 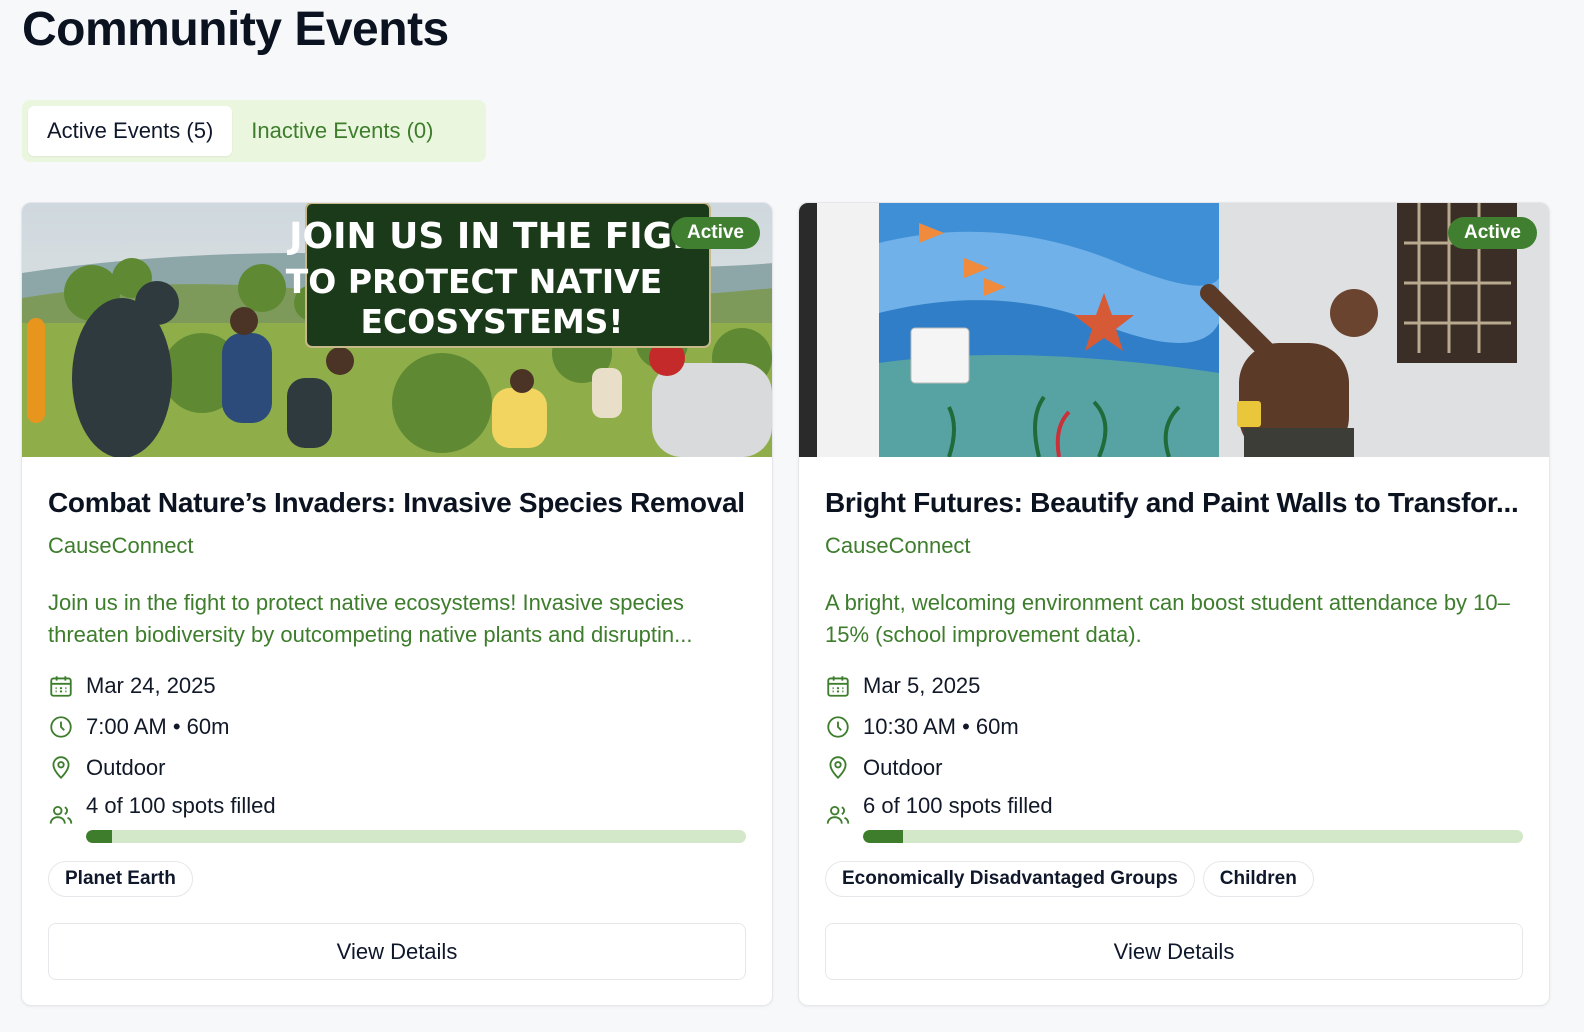 What do you see at coordinates (922, 685) in the screenshot?
I see `event-date-text: Mar 5, 2025` at bounding box center [922, 685].